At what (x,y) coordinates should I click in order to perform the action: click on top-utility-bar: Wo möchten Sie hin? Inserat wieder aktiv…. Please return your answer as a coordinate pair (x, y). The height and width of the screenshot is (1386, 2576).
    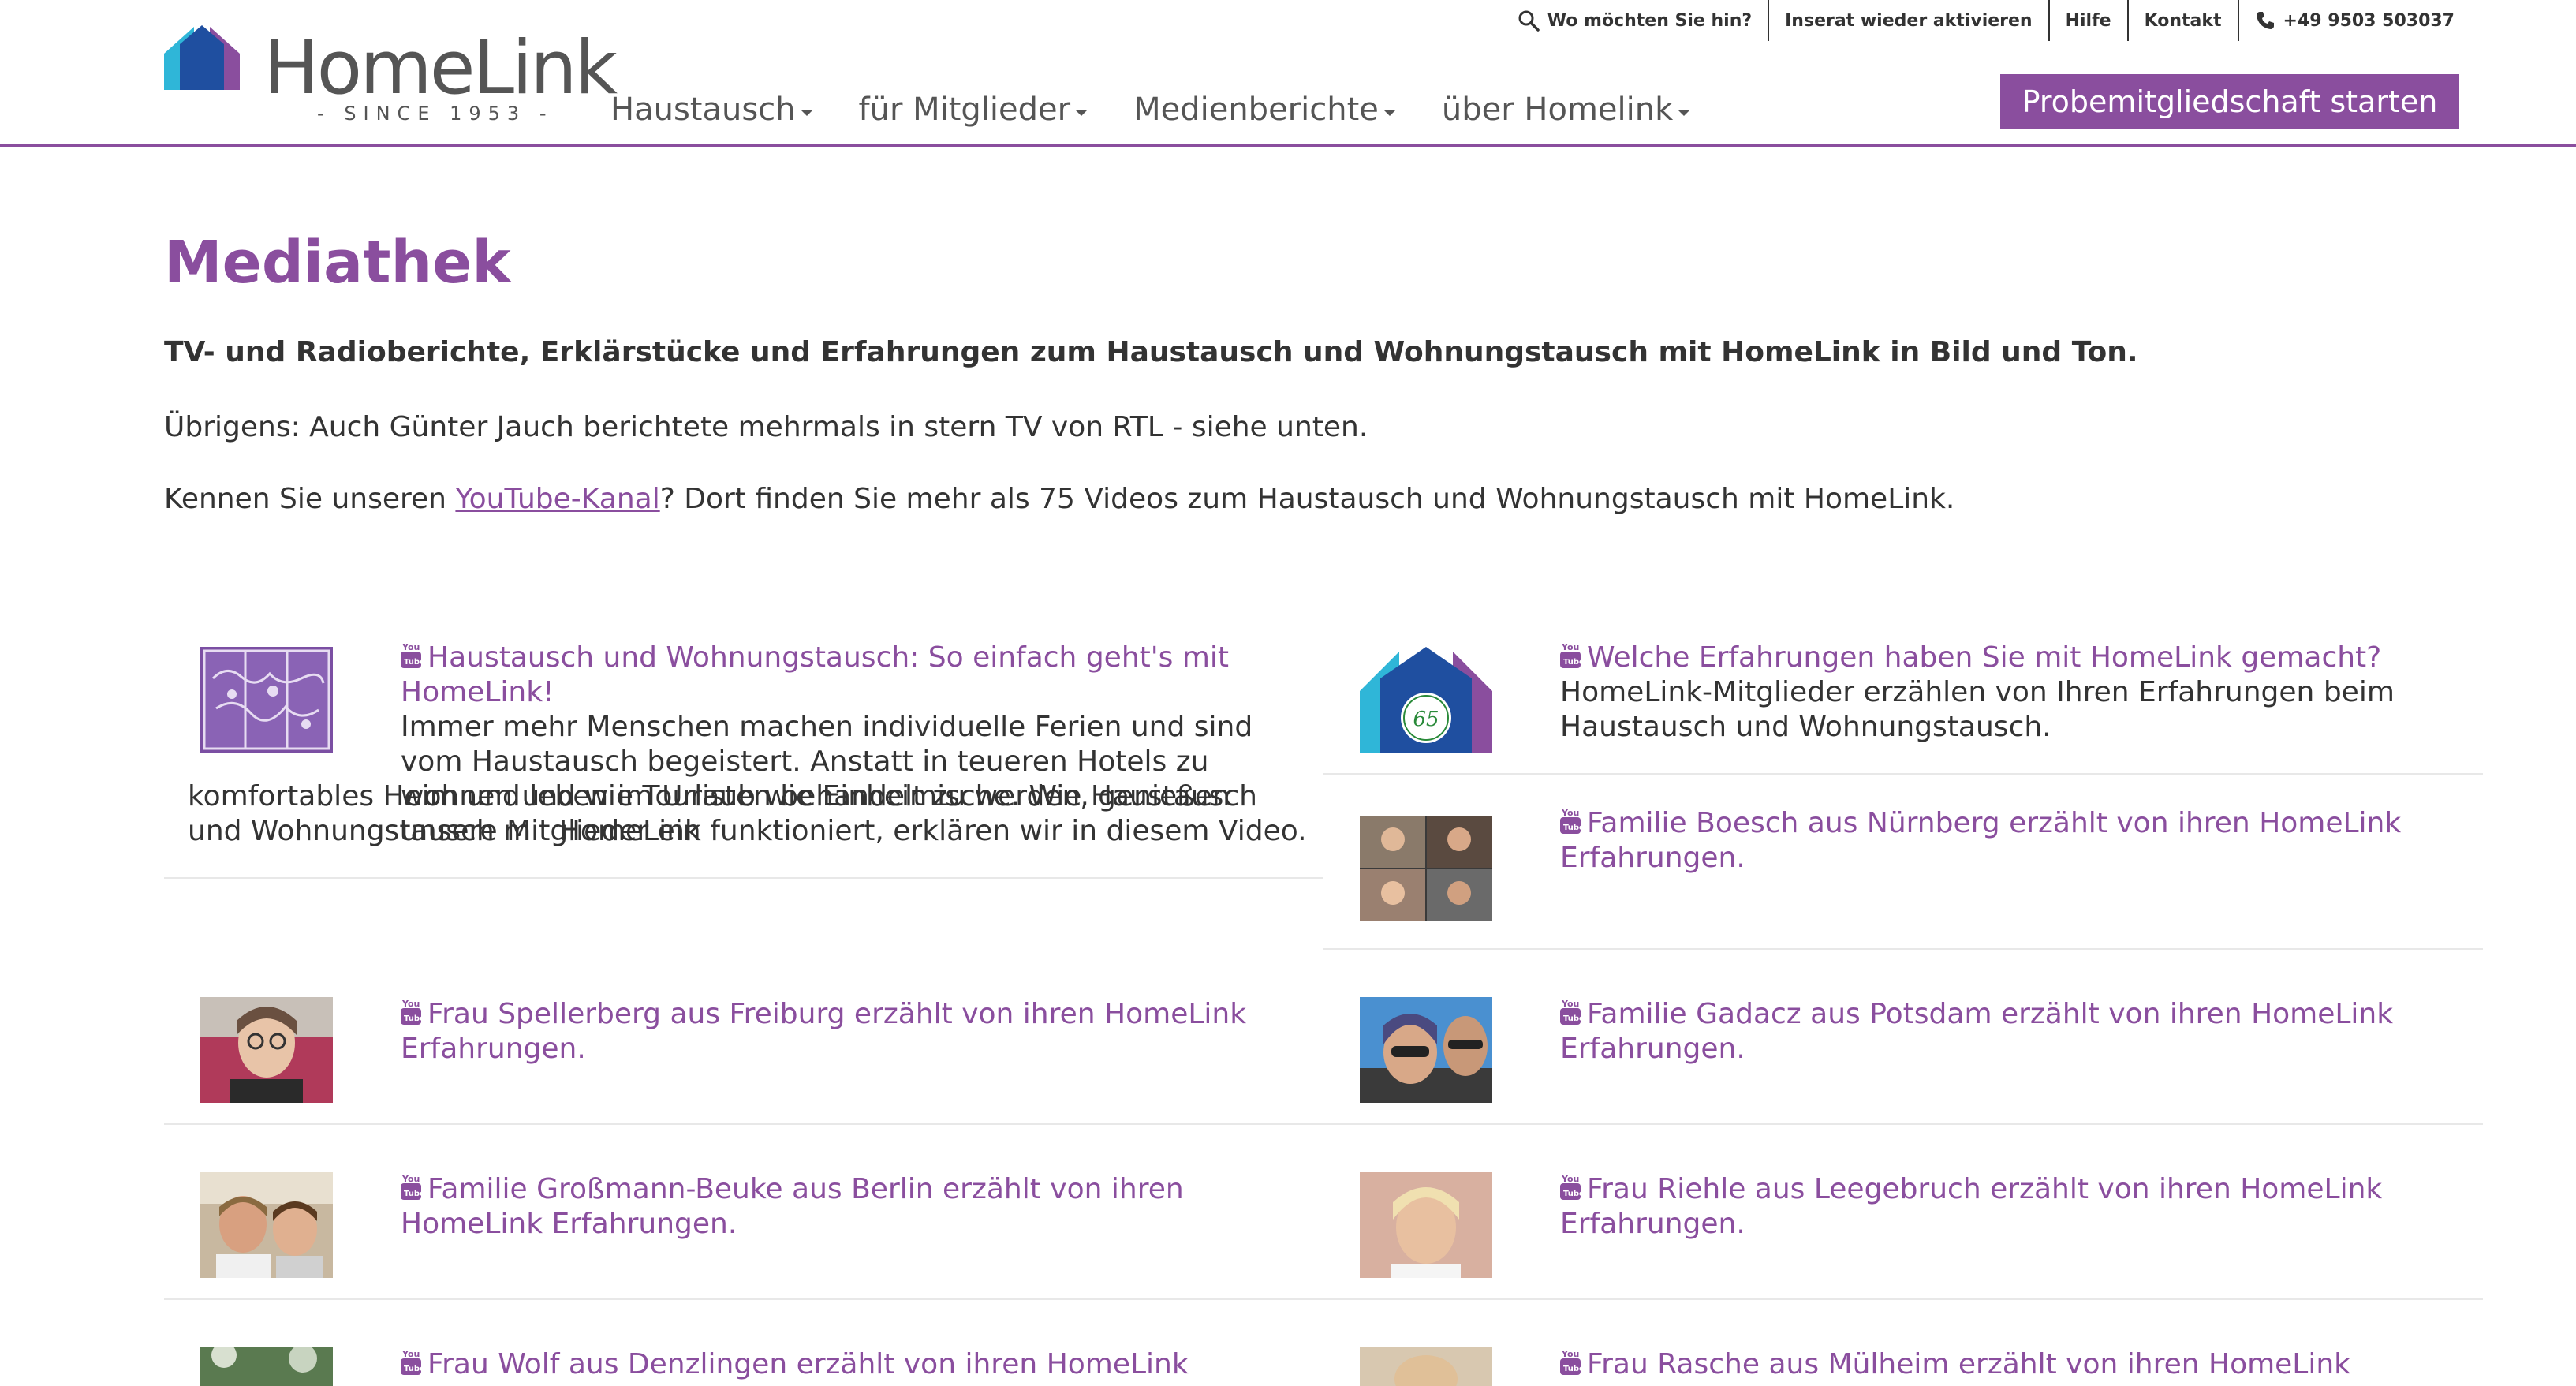
    Looking at the image, I should click on (1986, 20).